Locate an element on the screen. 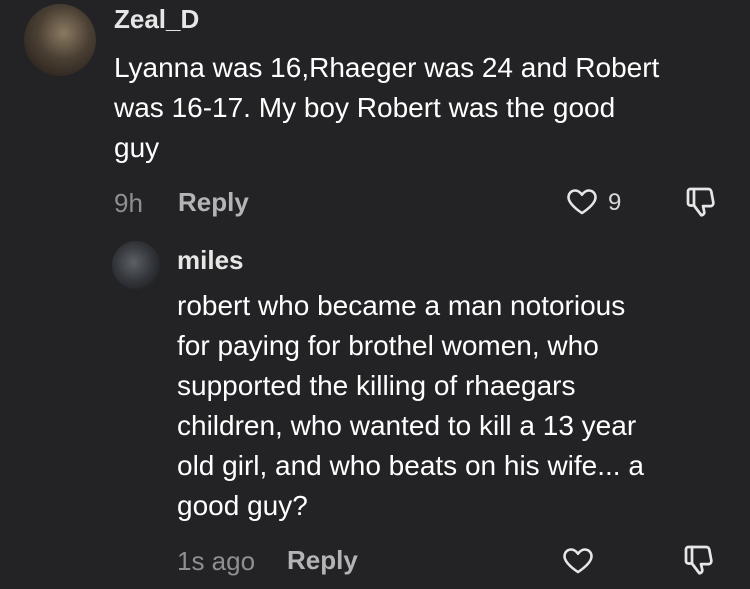 The width and height of the screenshot is (750, 589). reply-username: miles is located at coordinates (210, 260).